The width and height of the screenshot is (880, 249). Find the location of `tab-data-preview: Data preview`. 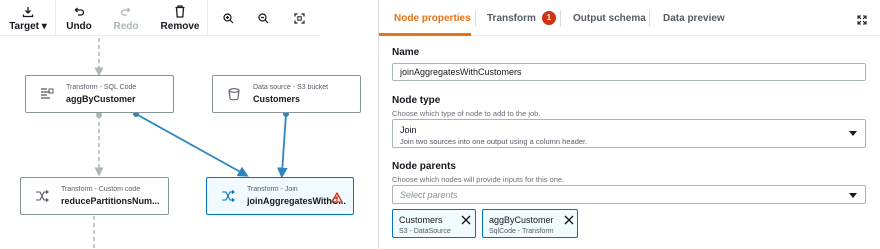

tab-data-preview: Data preview is located at coordinates (694, 18).